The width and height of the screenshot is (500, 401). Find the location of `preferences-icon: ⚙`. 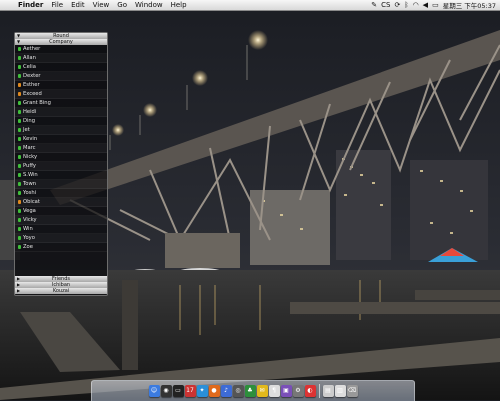

preferences-icon: ⚙ is located at coordinates (298, 391).